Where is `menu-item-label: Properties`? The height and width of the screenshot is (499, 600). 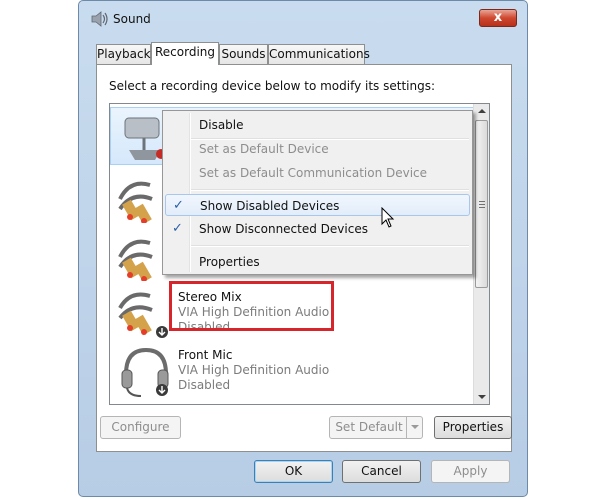 menu-item-label: Properties is located at coordinates (229, 262).